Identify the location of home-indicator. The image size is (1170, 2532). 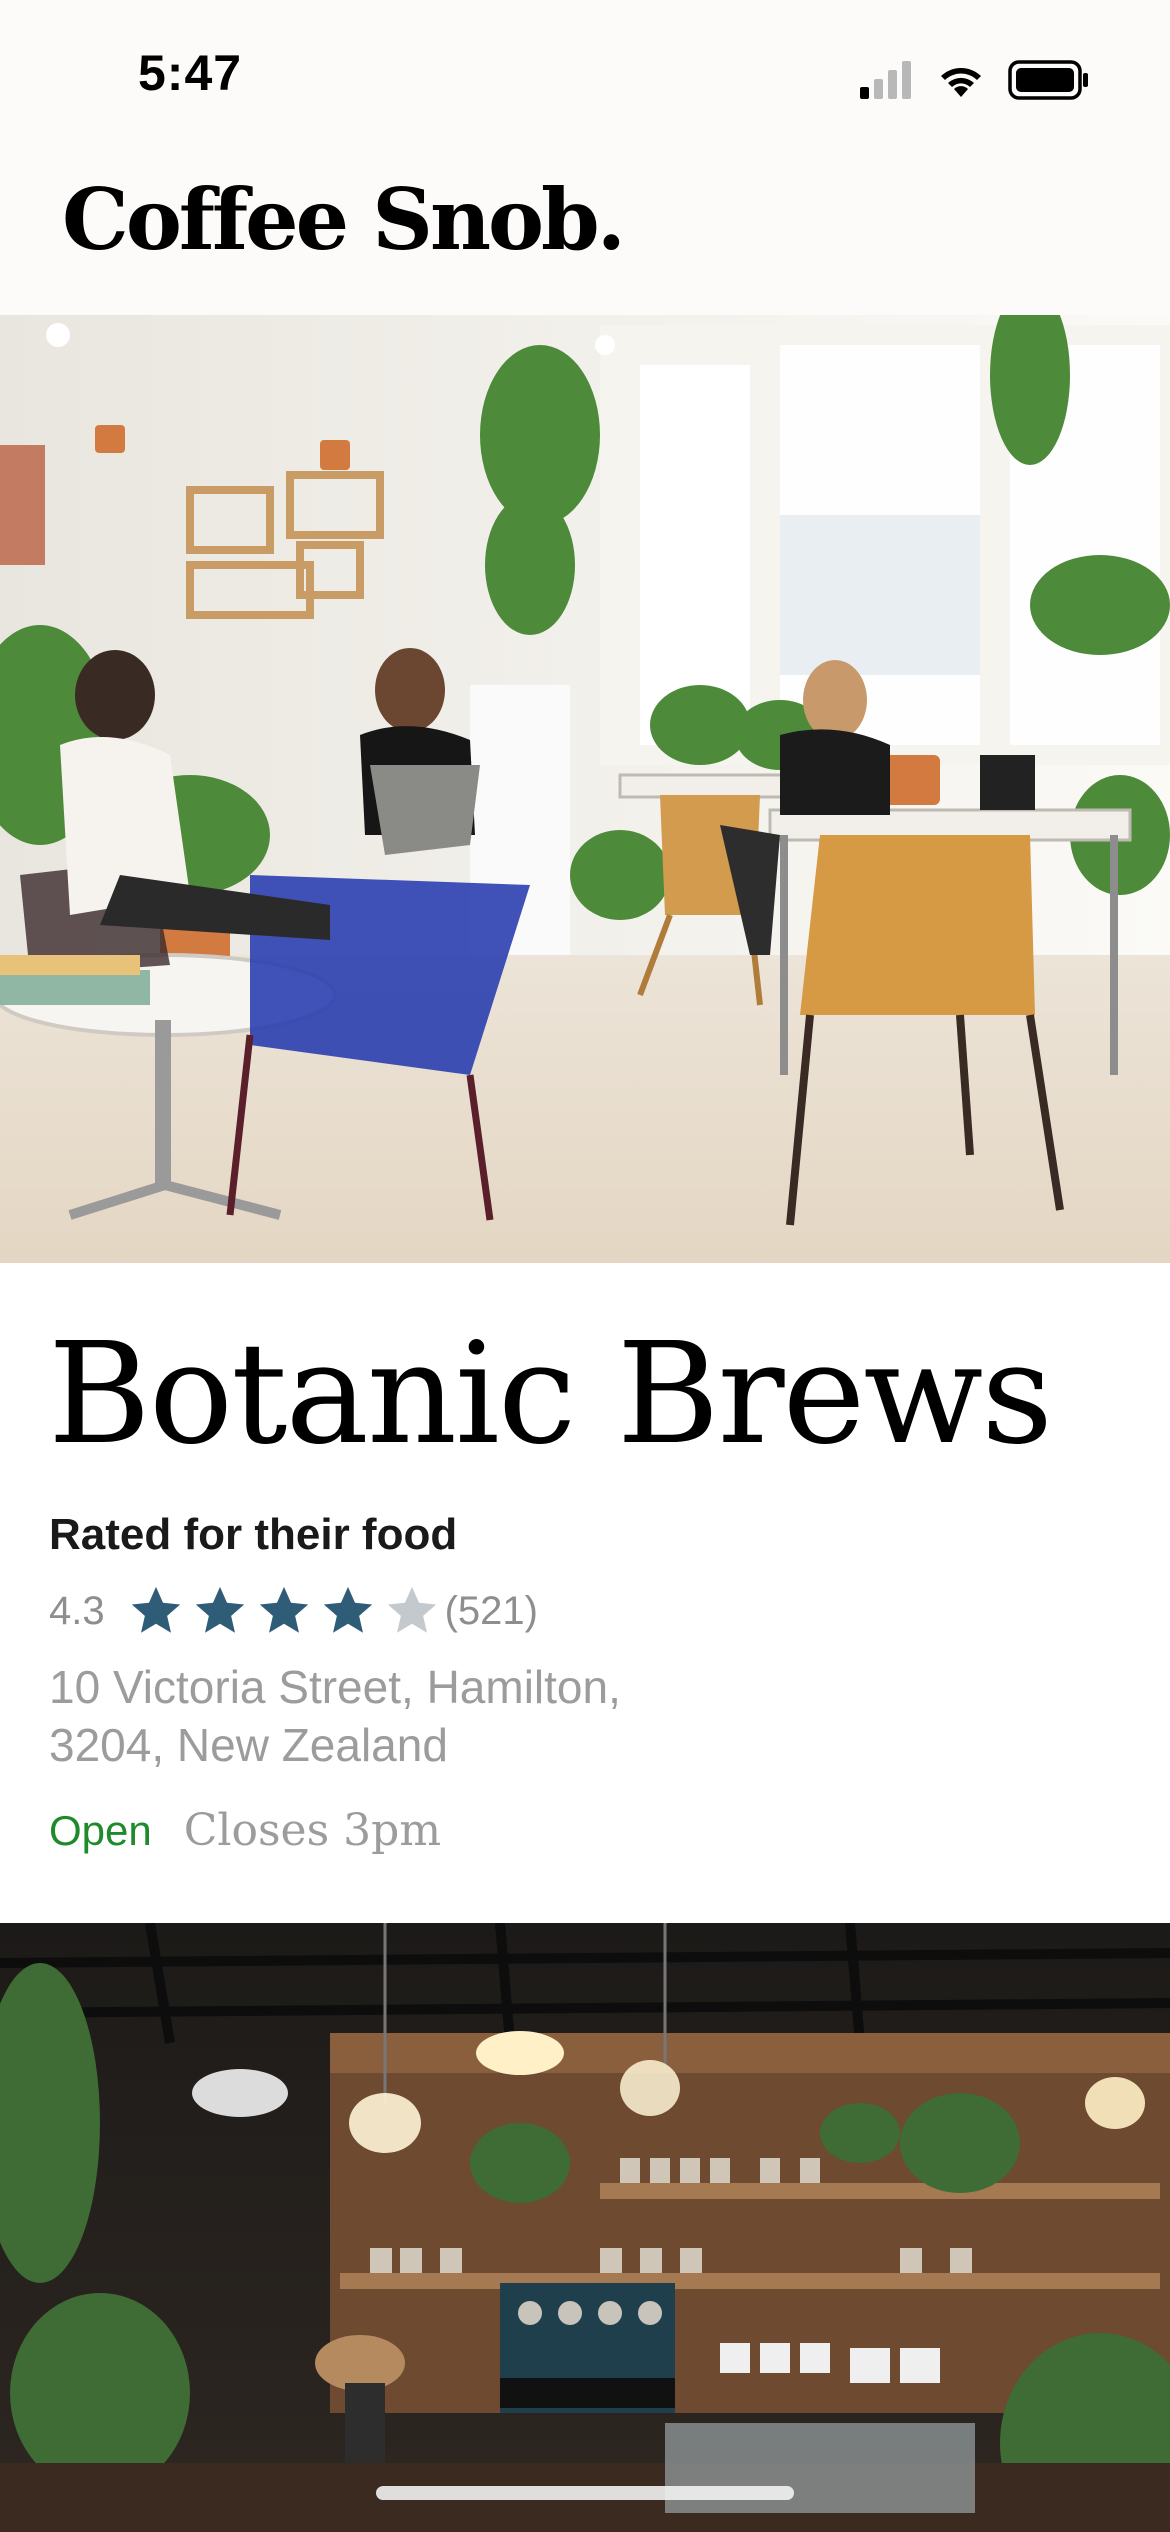
(585, 2493).